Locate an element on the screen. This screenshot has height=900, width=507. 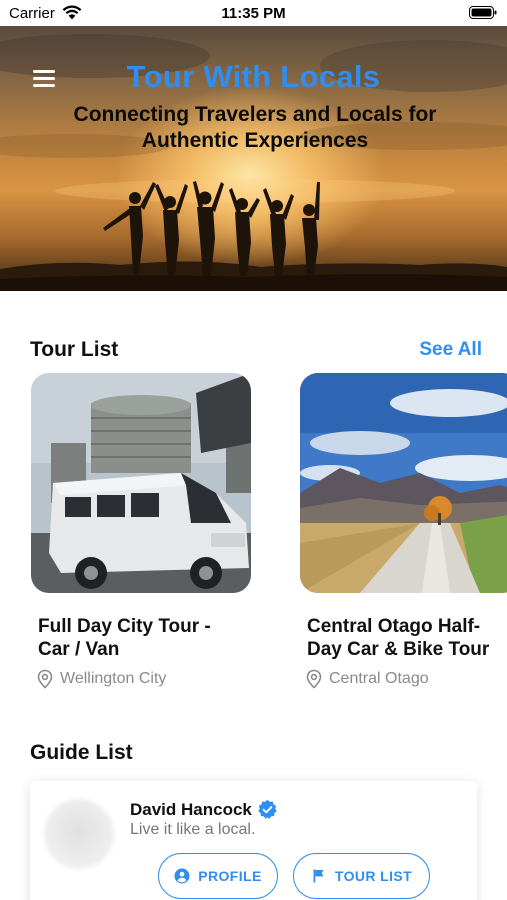
tour-name: Central Otago Half-Day Car & Bike Tour is located at coordinates (398, 638).